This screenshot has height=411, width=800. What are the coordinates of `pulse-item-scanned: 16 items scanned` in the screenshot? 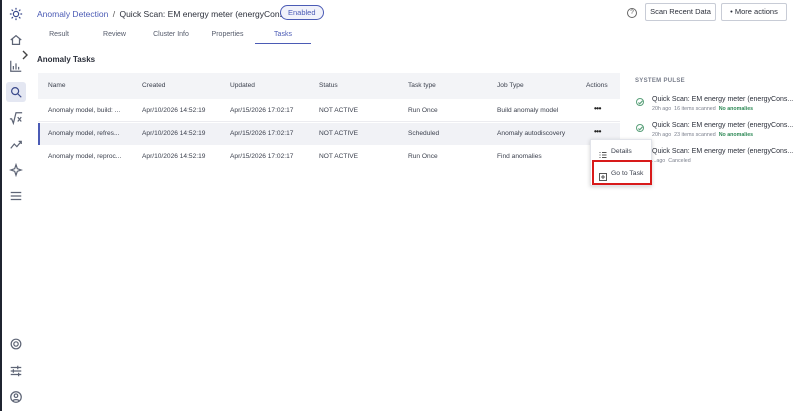 It's located at (695, 109).